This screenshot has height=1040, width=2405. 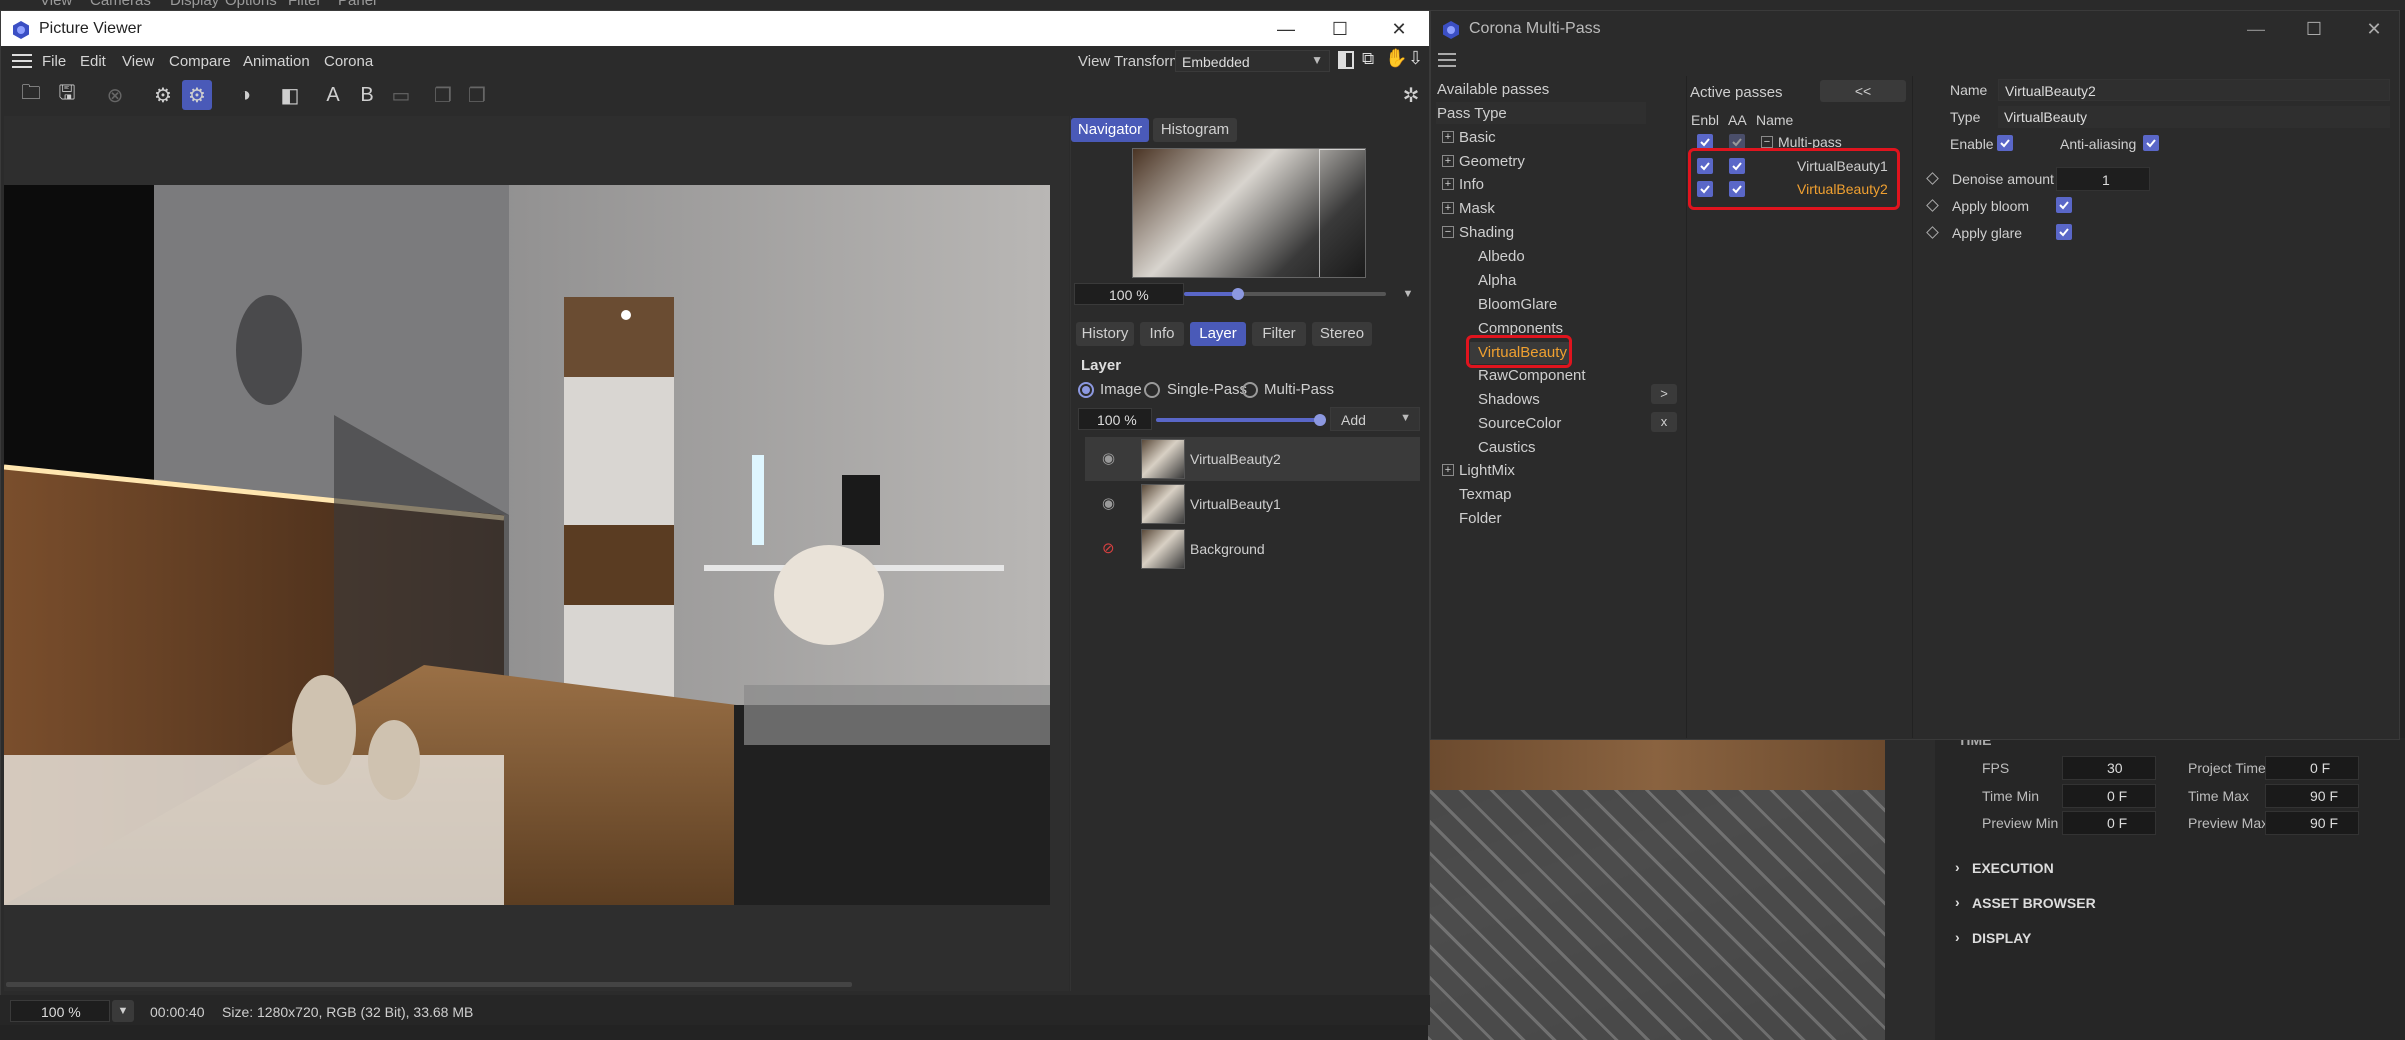 I want to click on region-render-icon: ⚙, so click(x=197, y=95).